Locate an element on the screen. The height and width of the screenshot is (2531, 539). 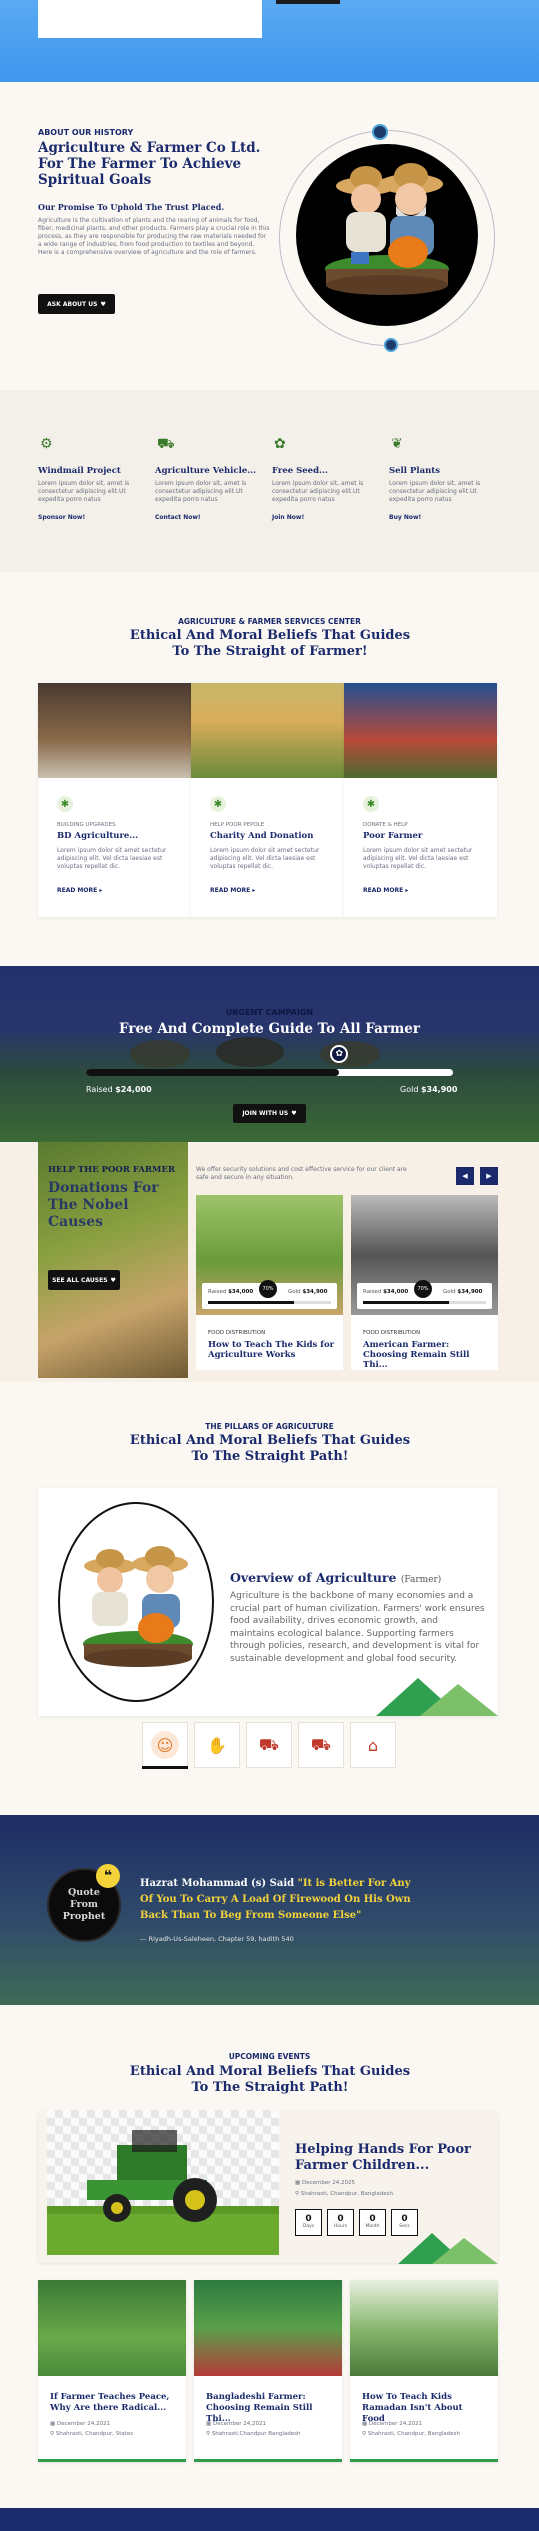
ask-about-button: ASK ABOUT US ♥ is located at coordinates (76, 304).